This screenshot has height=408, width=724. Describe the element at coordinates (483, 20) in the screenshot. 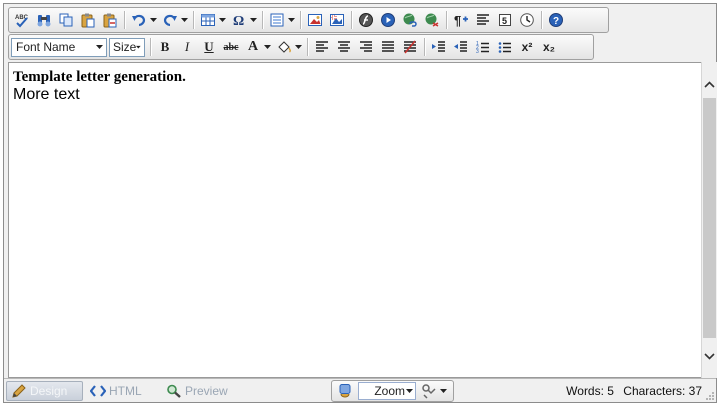

I see `paragraph-align-button` at that location.